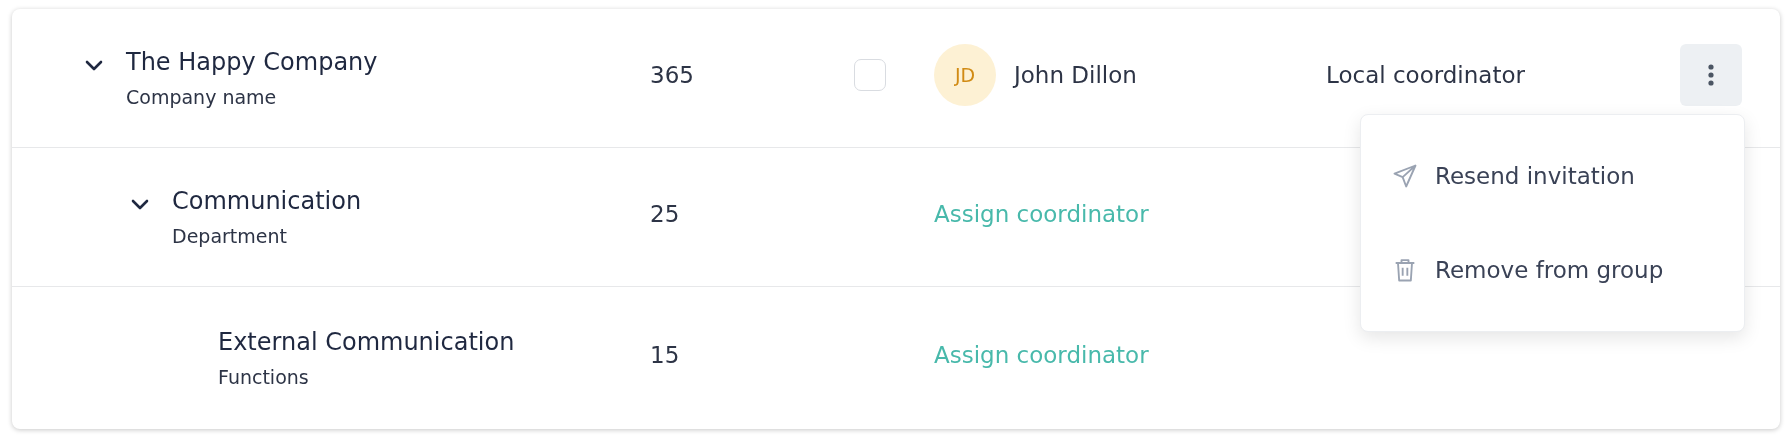 Image resolution: width=1792 pixels, height=441 pixels. Describe the element at coordinates (264, 377) in the screenshot. I see `unit-type: Functions` at that location.